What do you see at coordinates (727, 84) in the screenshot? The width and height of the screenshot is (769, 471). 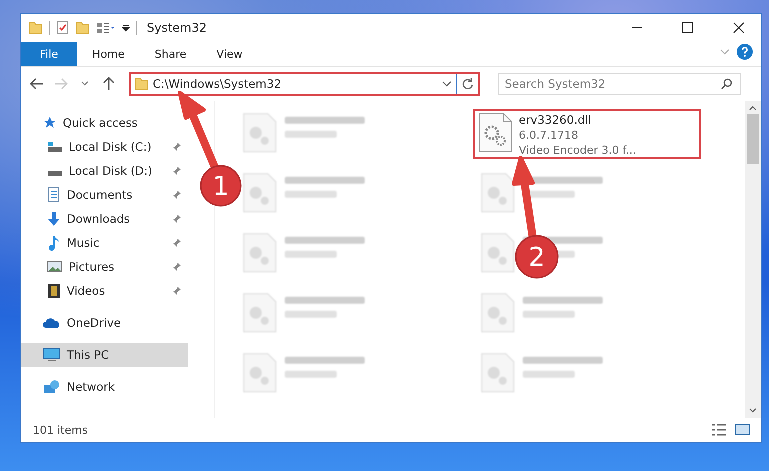 I see `search-icon` at bounding box center [727, 84].